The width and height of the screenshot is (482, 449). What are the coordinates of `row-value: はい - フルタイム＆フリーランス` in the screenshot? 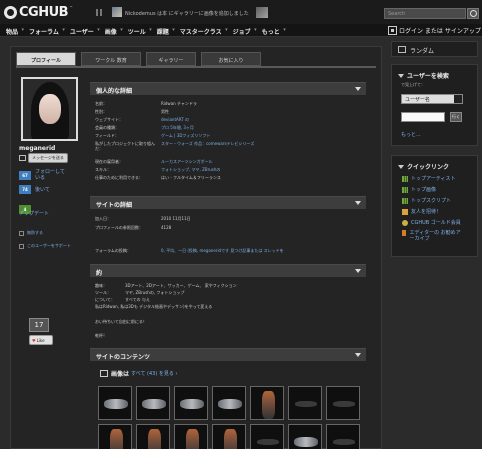 It's located at (191, 177).